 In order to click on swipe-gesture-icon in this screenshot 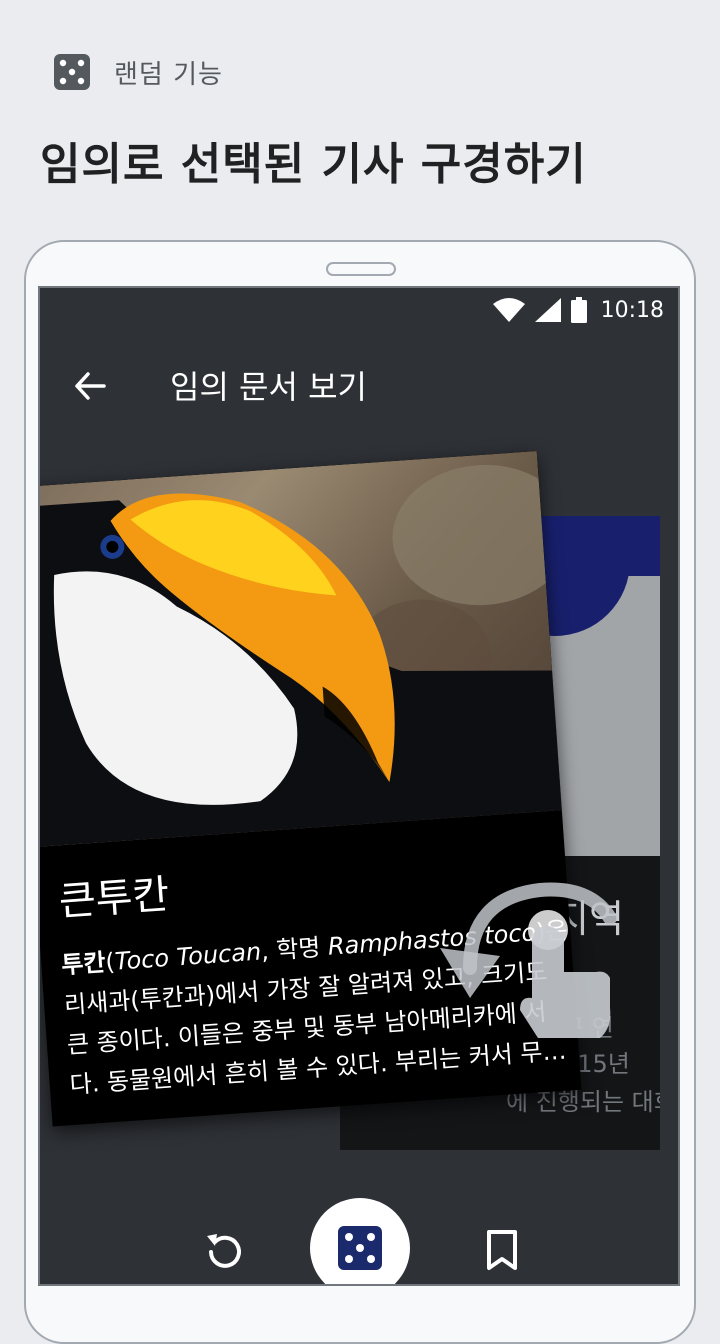, I will do `click(528, 960)`.